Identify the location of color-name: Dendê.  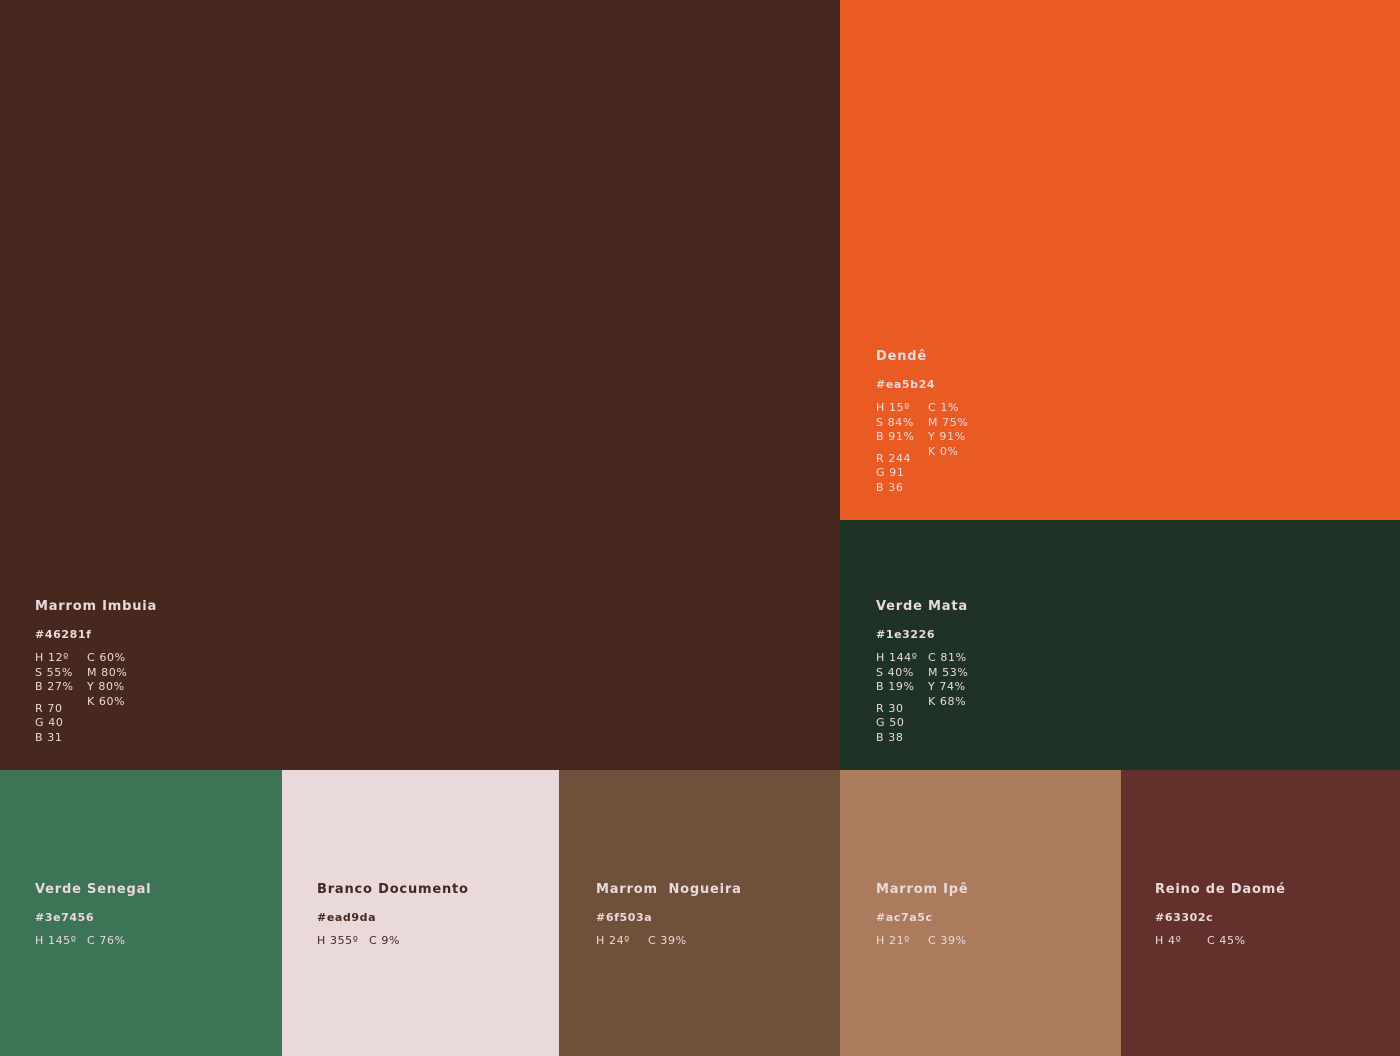
(901, 356).